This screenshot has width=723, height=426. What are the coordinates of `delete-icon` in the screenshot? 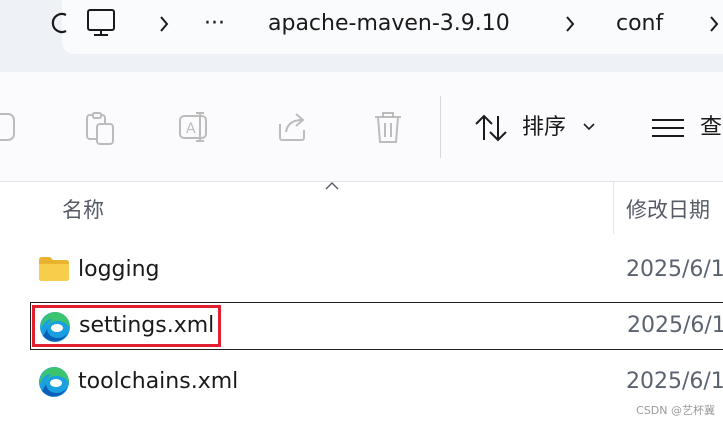 It's located at (388, 128).